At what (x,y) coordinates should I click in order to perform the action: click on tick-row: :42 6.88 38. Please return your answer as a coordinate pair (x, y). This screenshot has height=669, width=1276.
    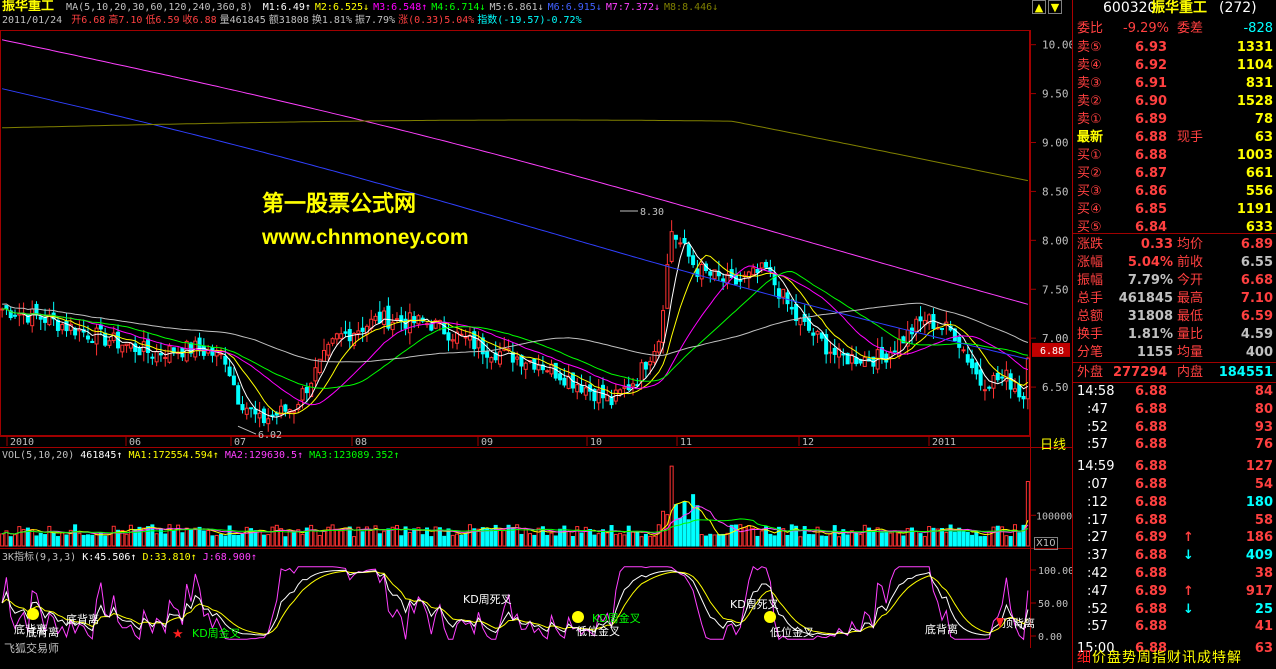
    Looking at the image, I should click on (1174, 573).